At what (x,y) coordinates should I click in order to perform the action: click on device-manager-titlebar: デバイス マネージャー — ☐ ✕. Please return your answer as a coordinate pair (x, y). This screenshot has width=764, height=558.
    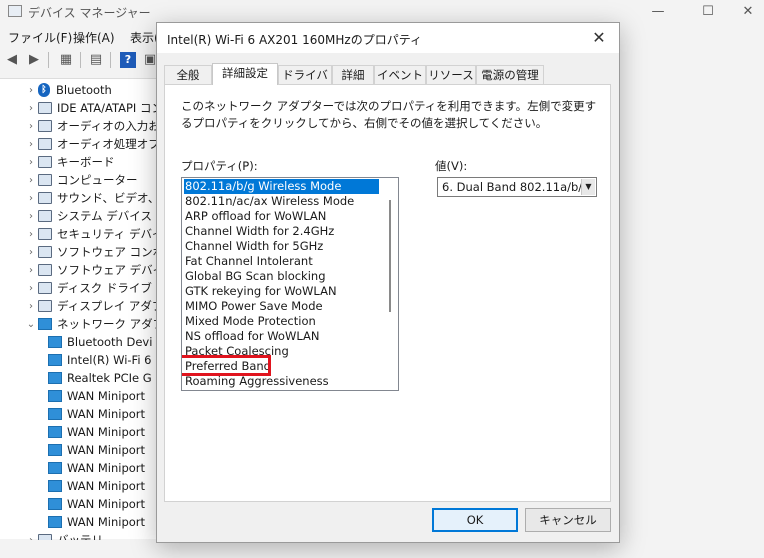
    Looking at the image, I should click on (382, 12).